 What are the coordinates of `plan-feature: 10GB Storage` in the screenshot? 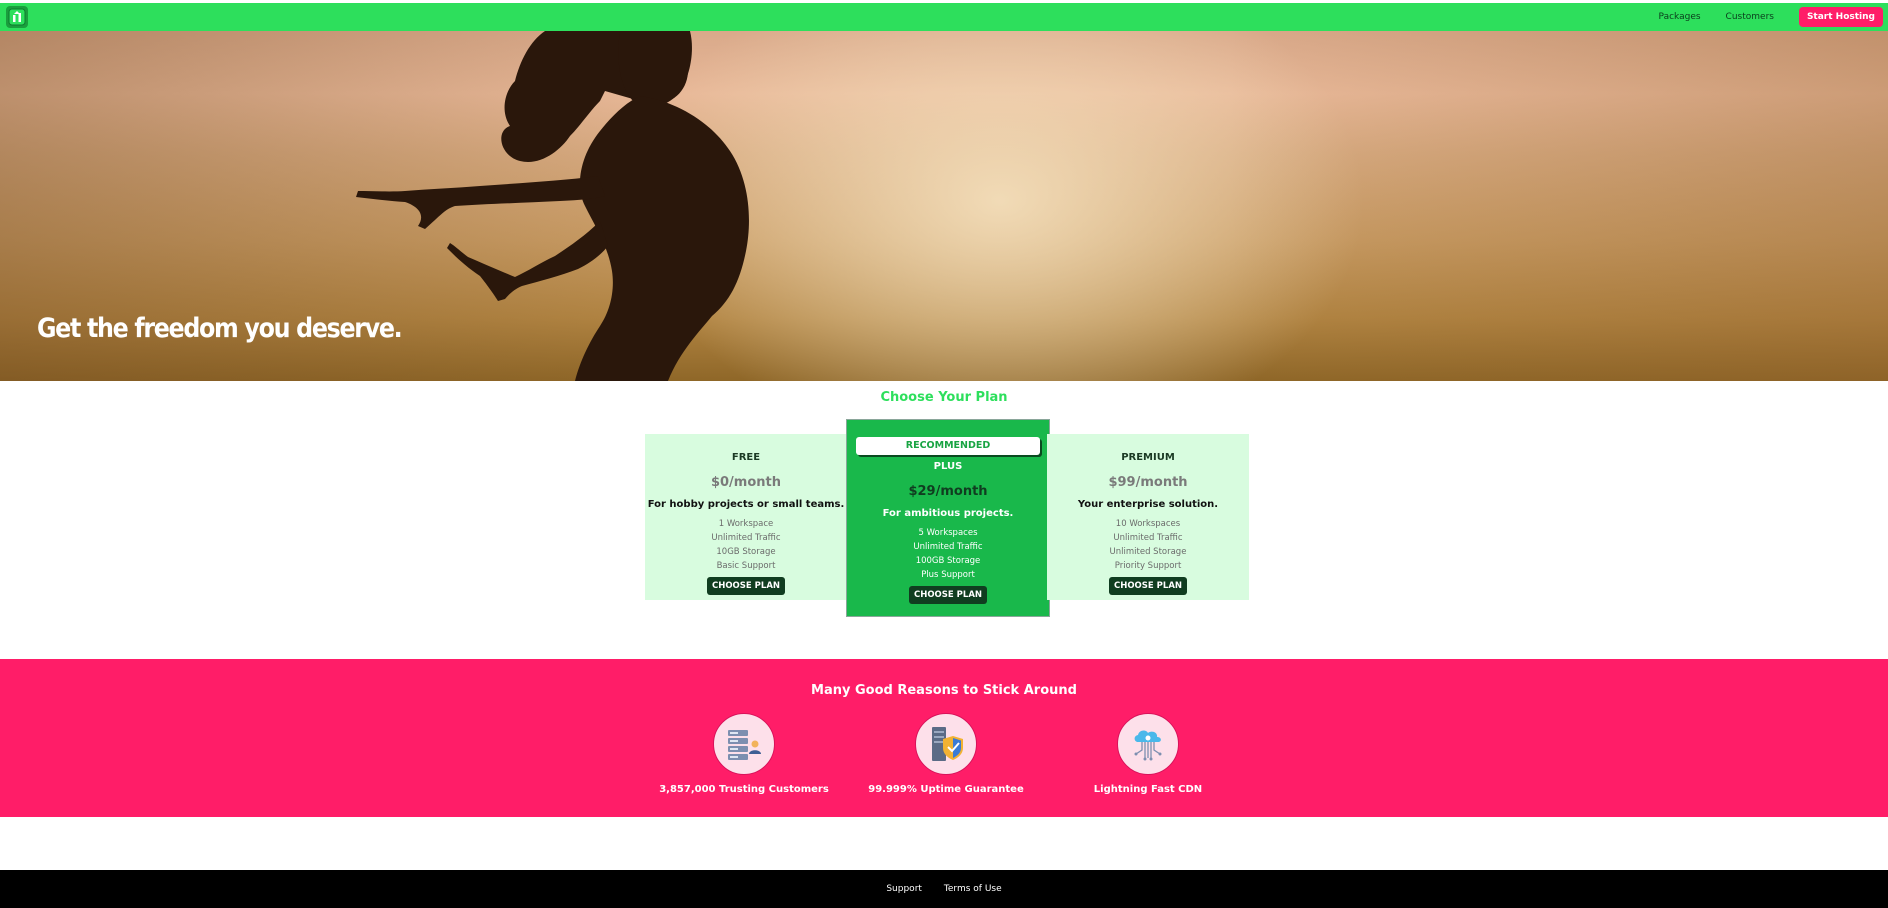 It's located at (746, 552).